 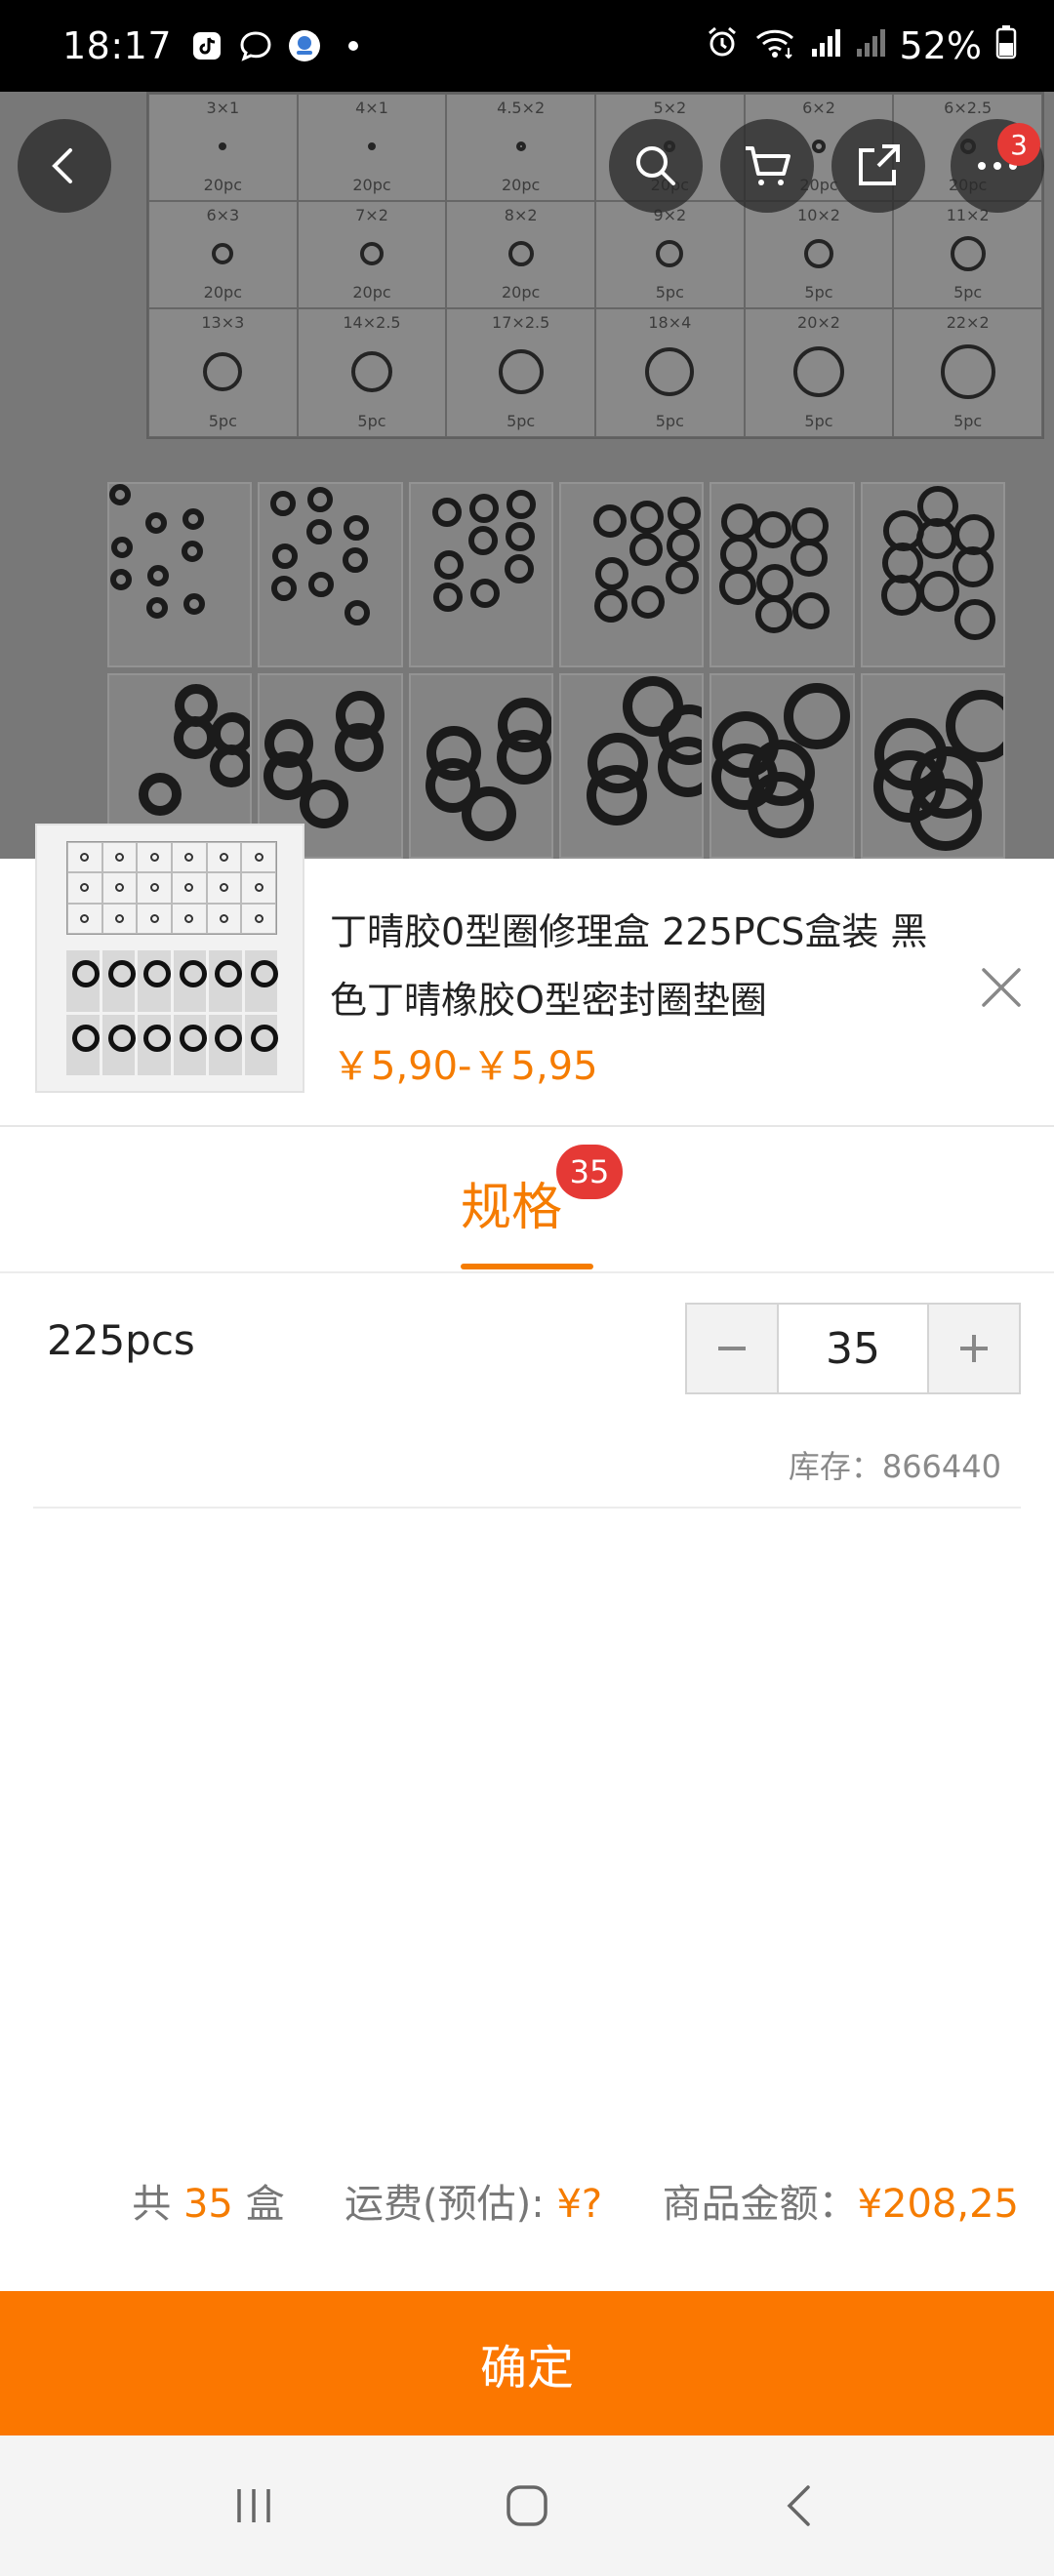 I want to click on product-price: ￥5,90-￥5,95, so click(x=465, y=1066).